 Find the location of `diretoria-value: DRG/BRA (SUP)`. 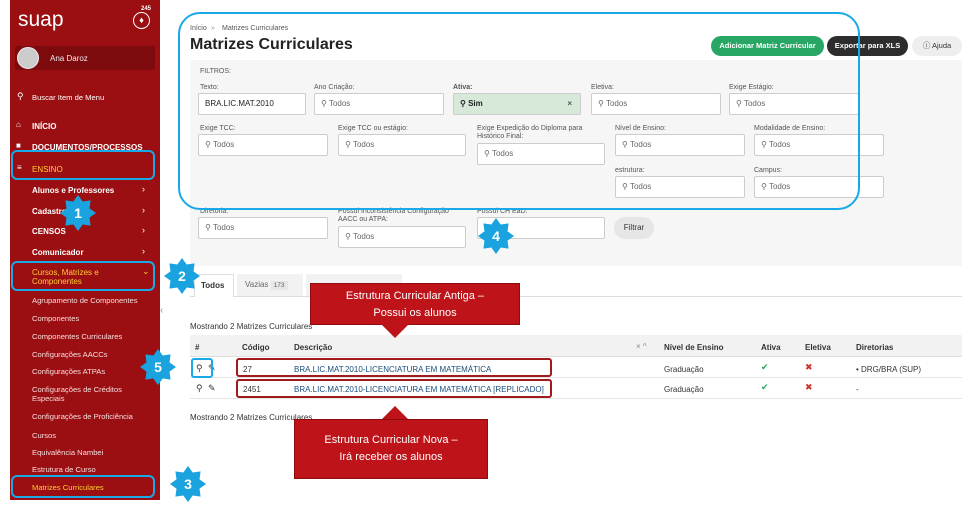

diretoria-value: DRG/BRA (SUP) is located at coordinates (891, 369).